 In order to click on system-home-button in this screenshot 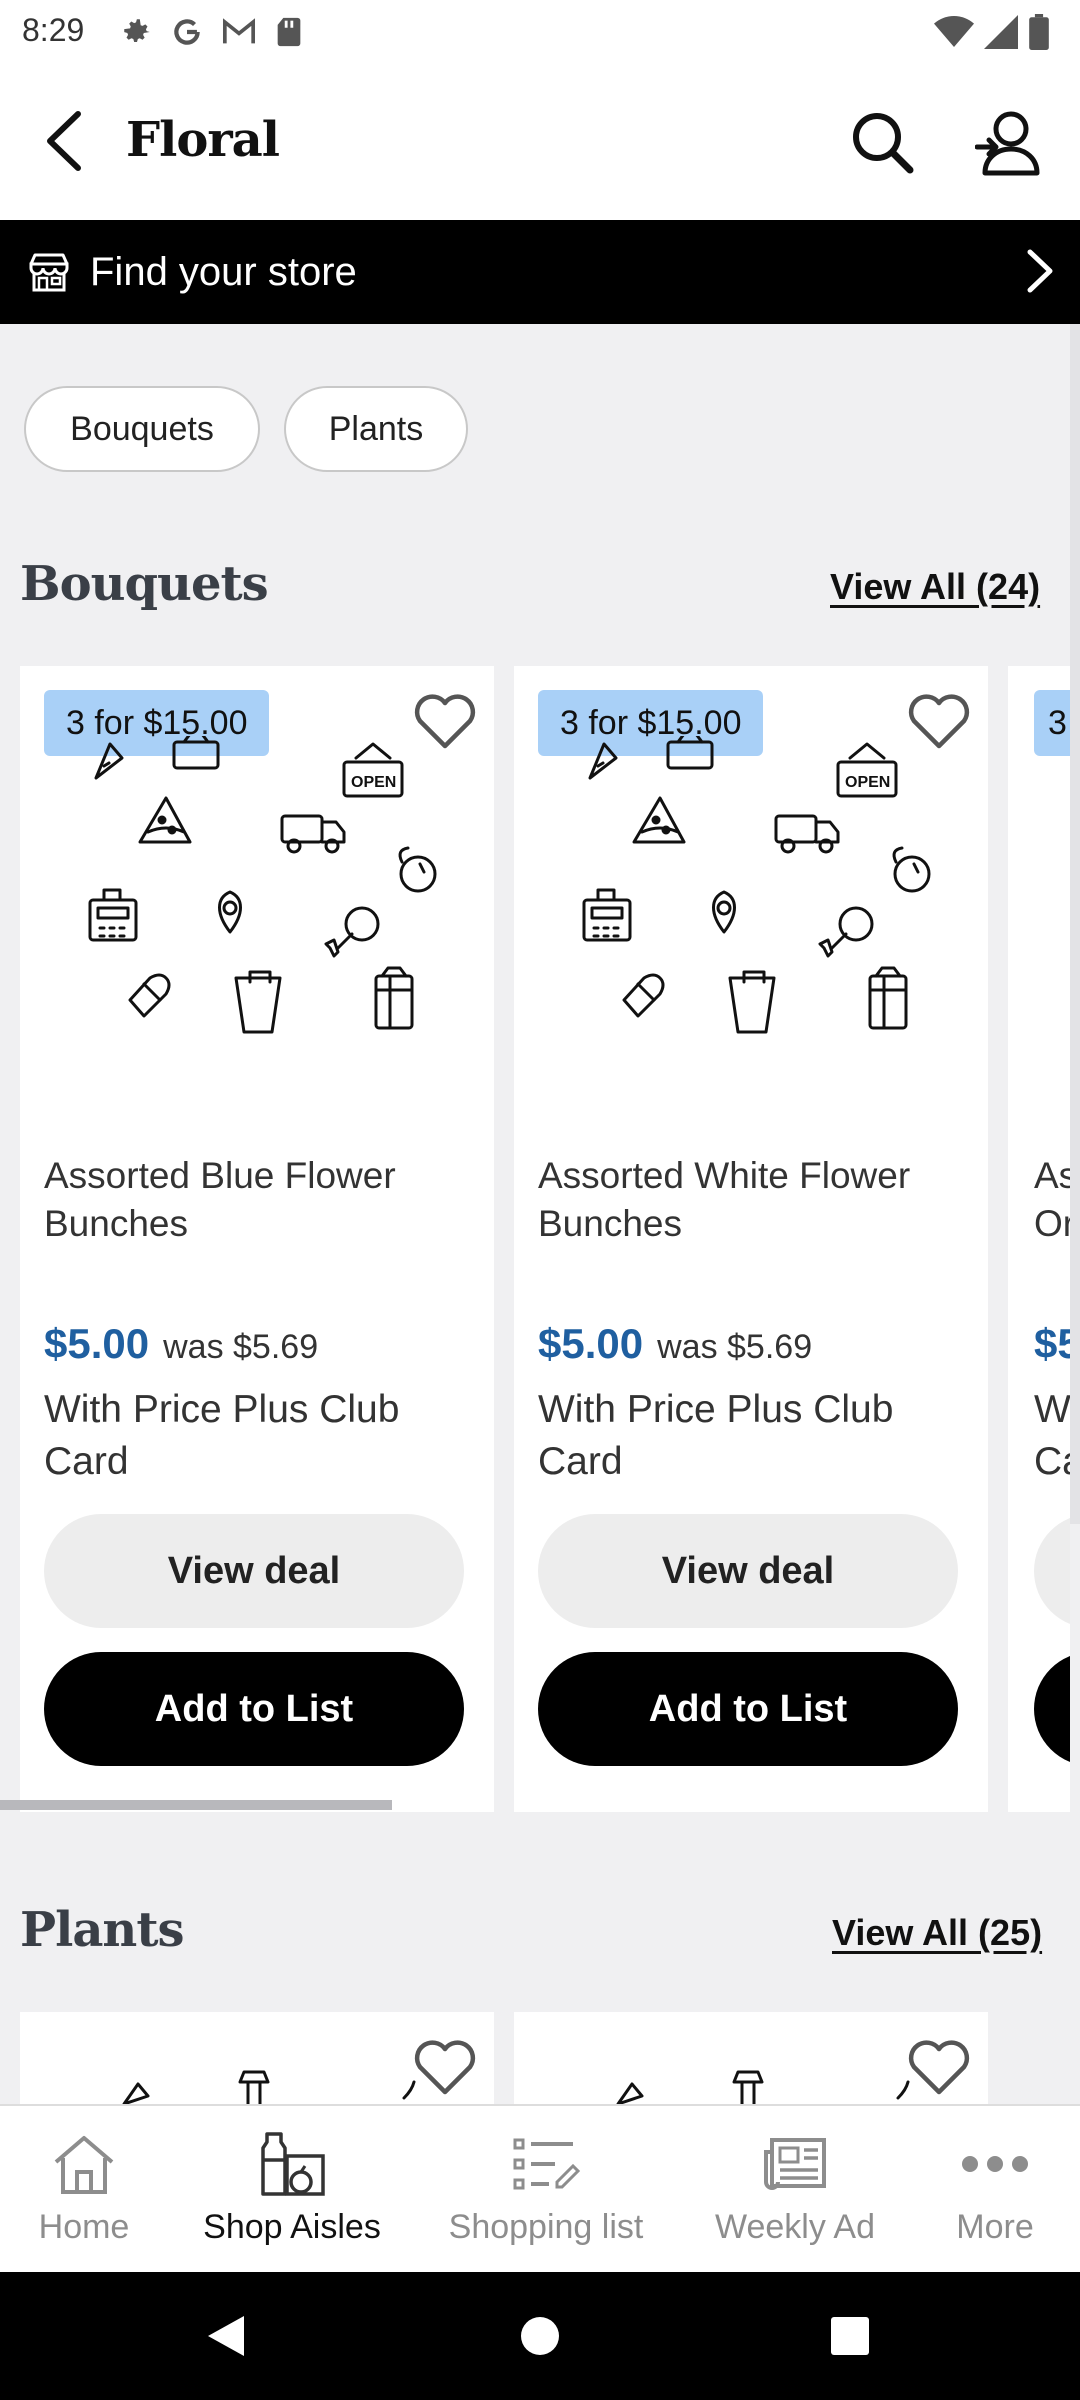, I will do `click(540, 2336)`.